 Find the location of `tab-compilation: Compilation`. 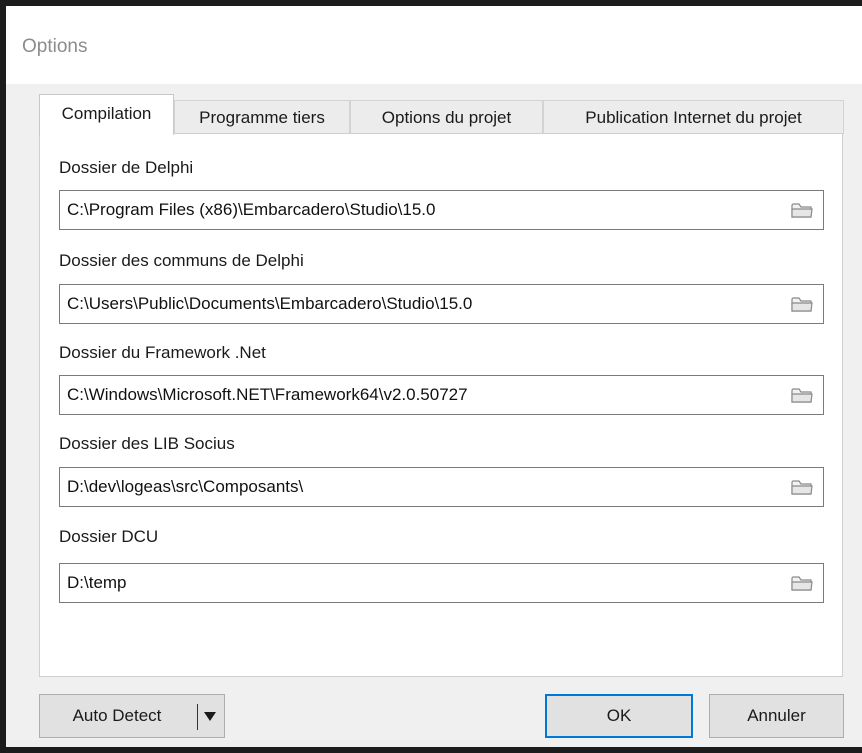

tab-compilation: Compilation is located at coordinates (106, 114).